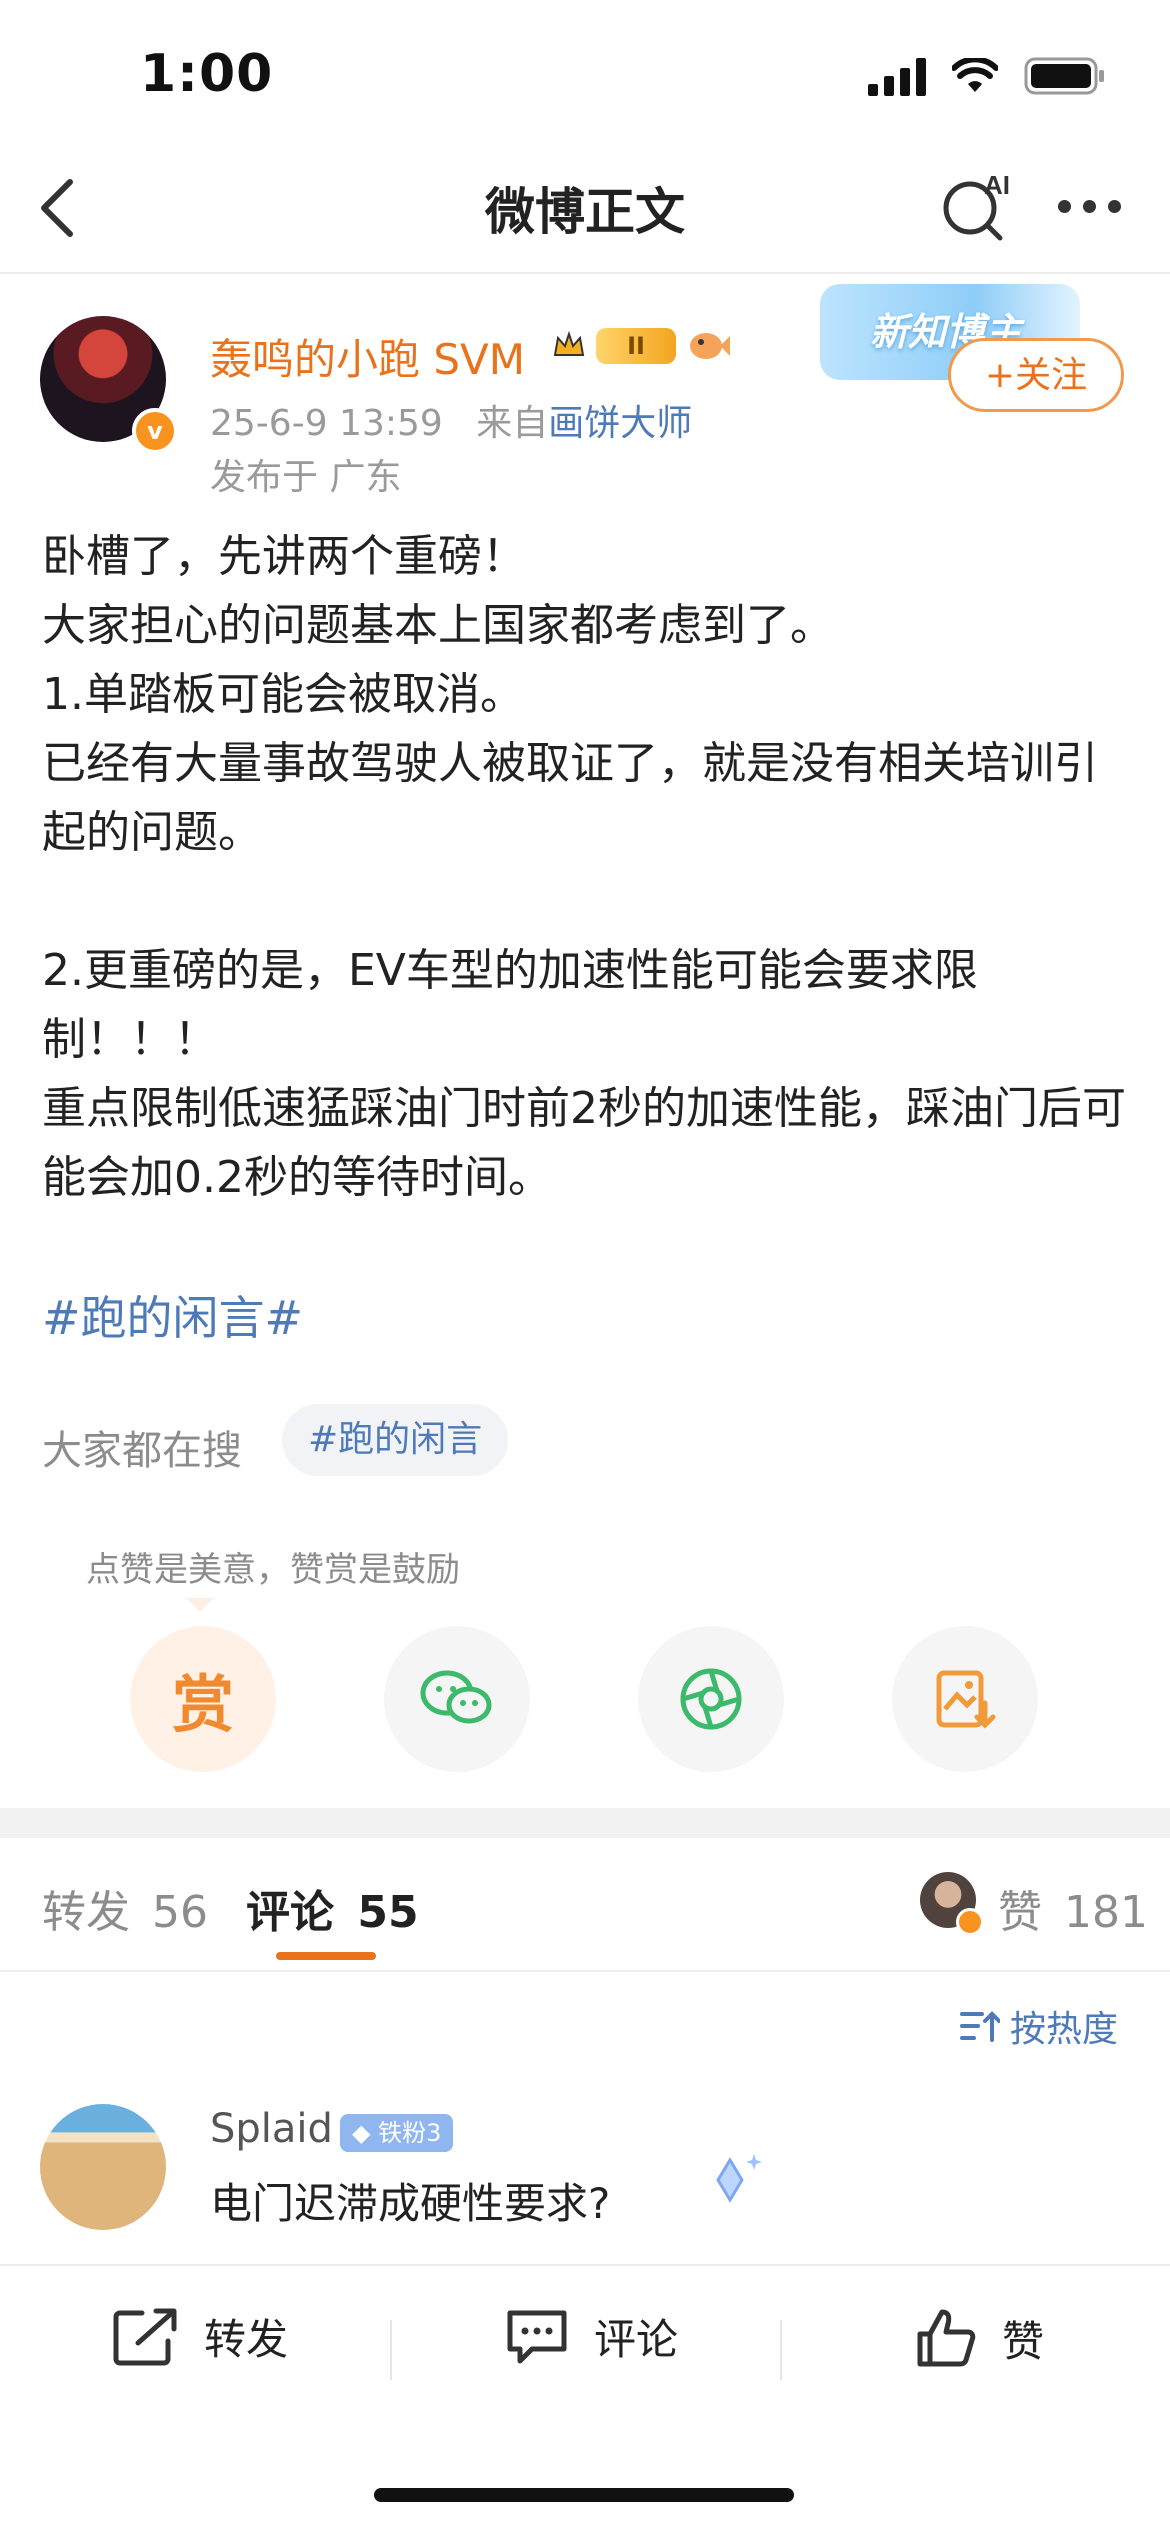  Describe the element at coordinates (636, 346) in the screenshot. I see `level-badge: II` at that location.